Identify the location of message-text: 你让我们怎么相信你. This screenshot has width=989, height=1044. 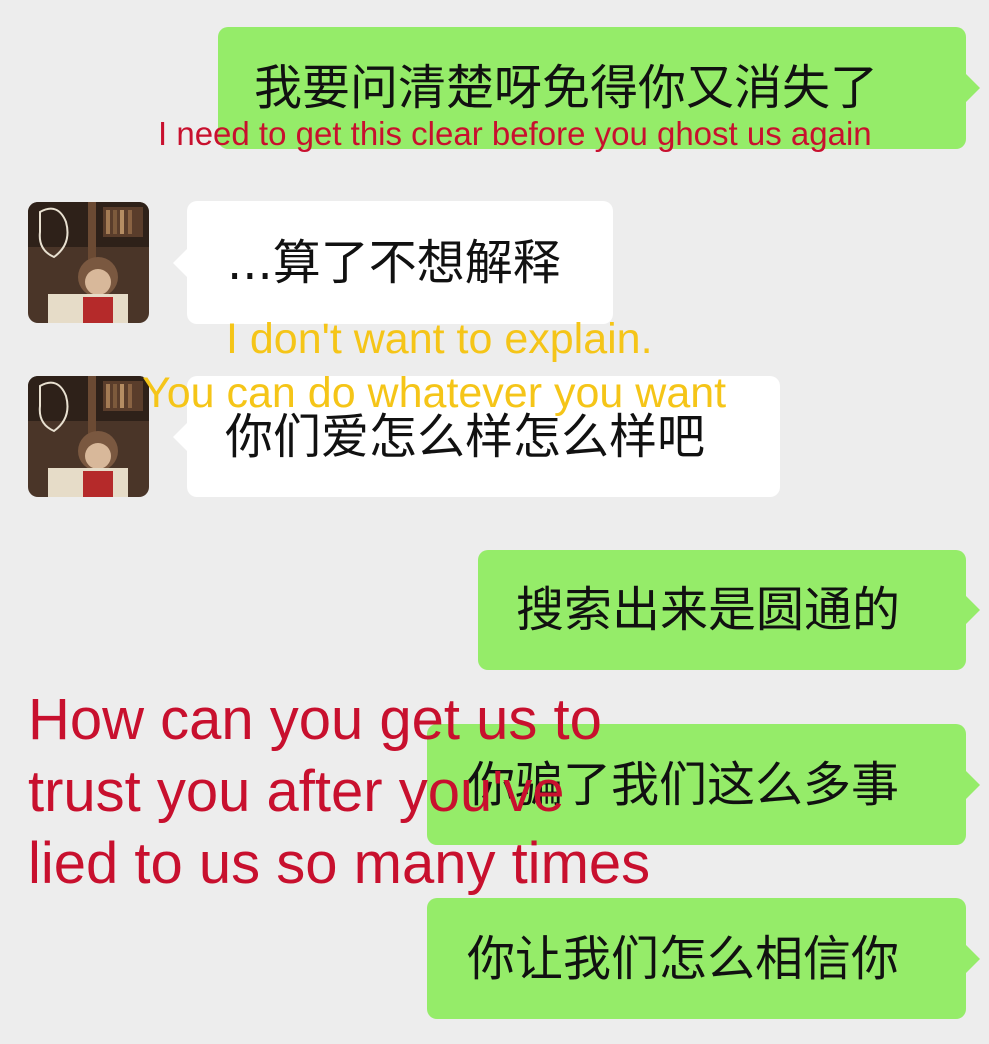
(683, 958).